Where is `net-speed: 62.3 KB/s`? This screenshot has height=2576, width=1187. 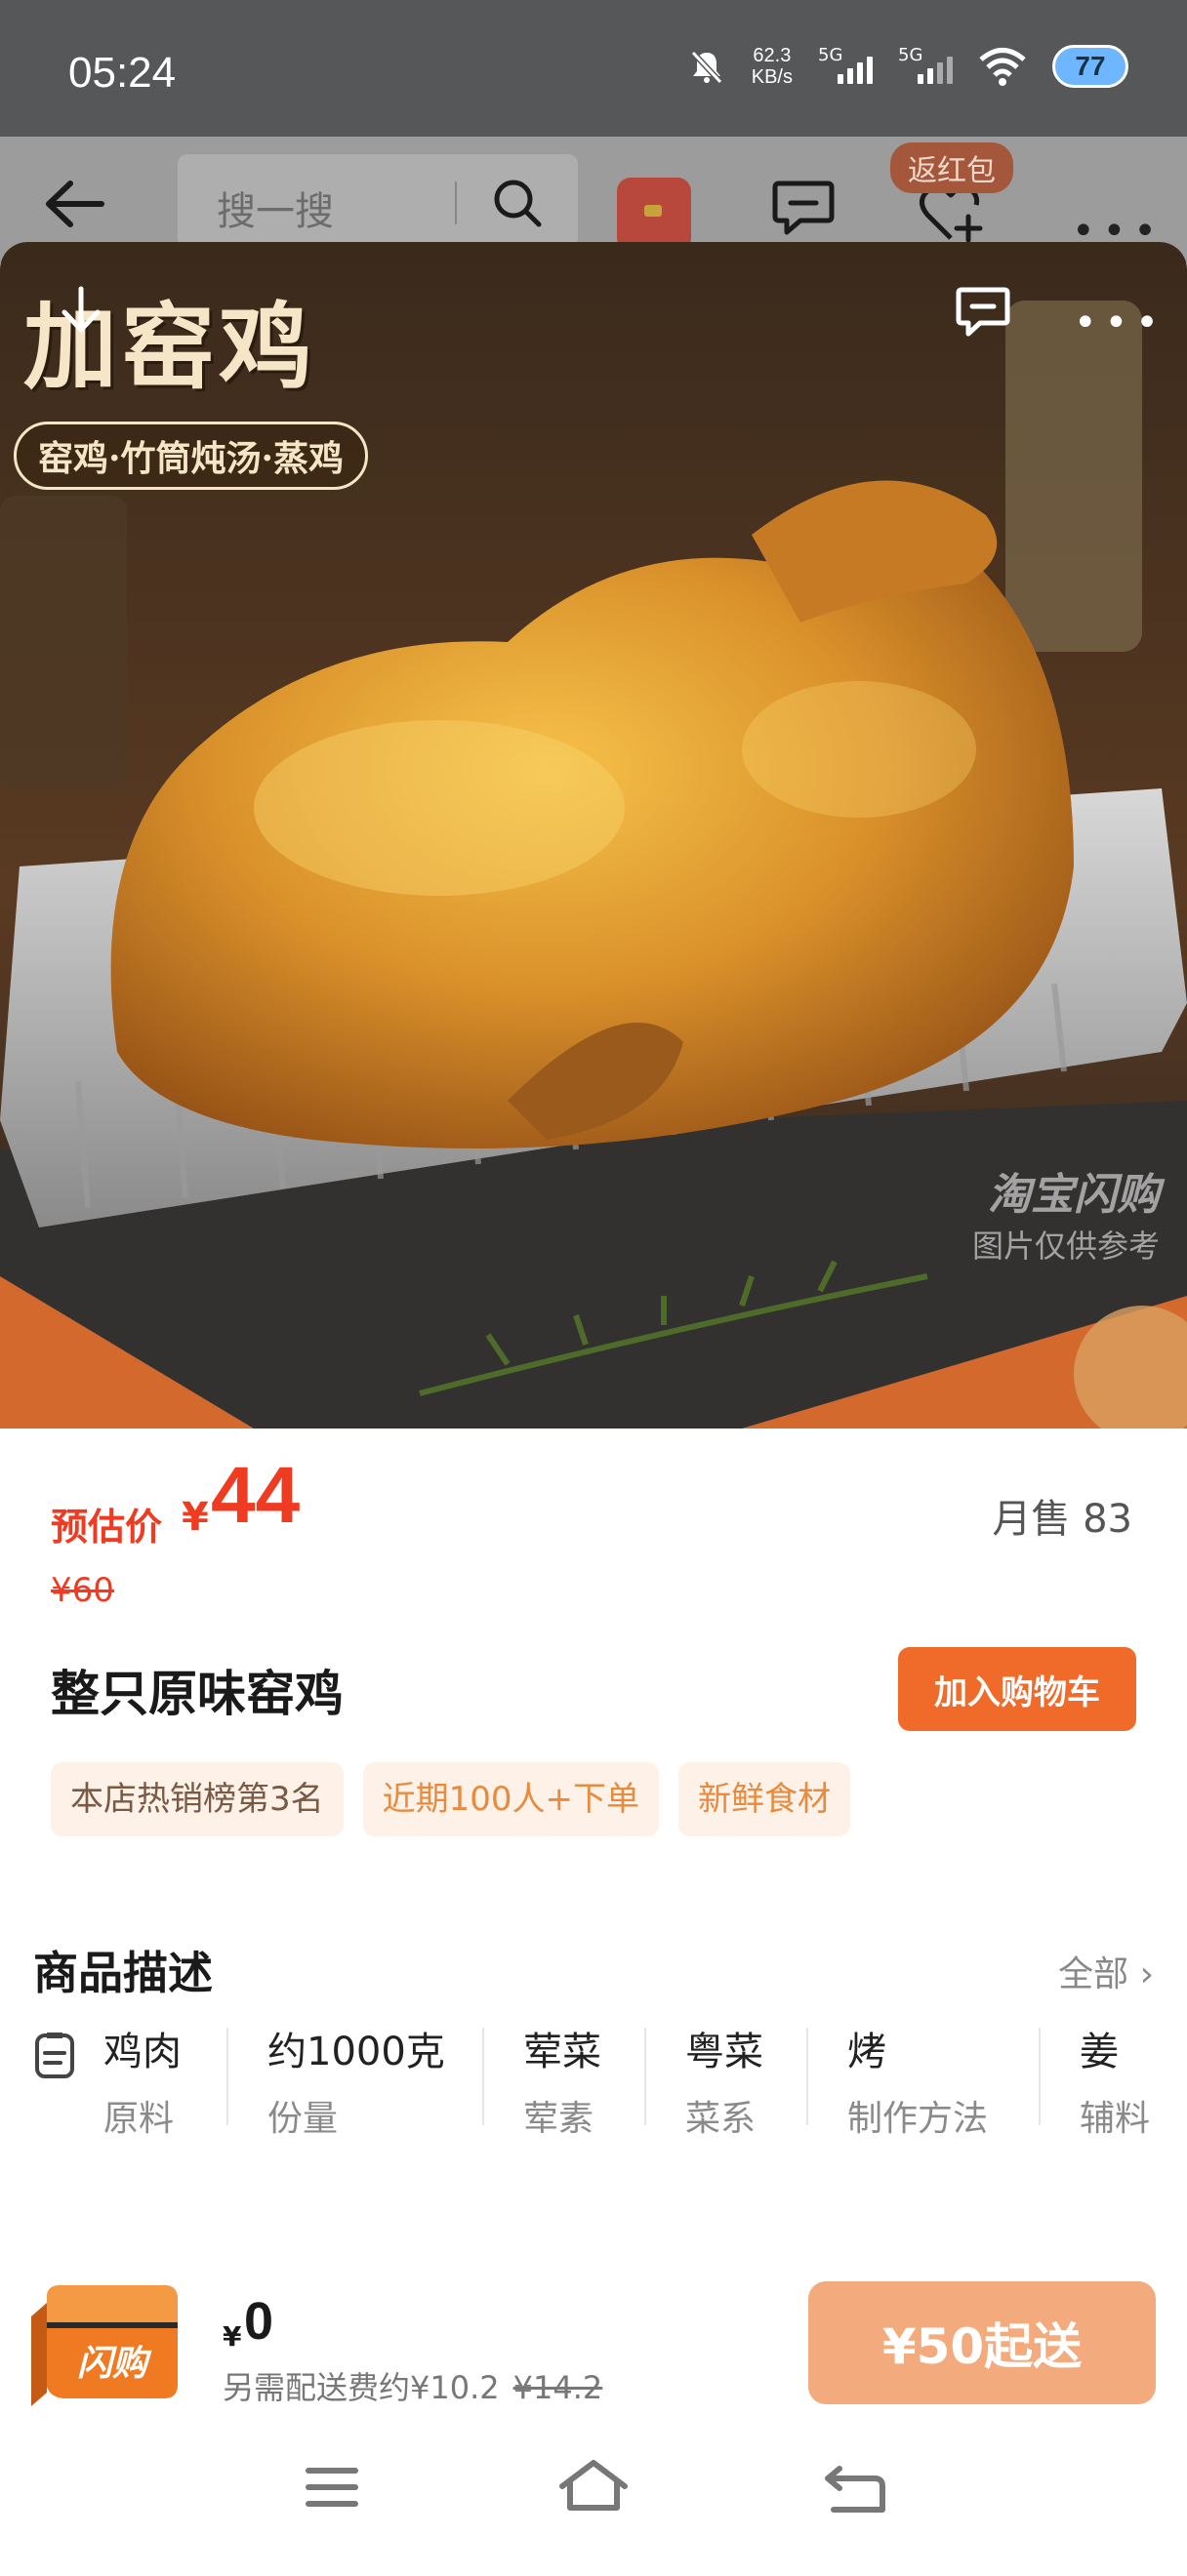
net-speed: 62.3 KB/s is located at coordinates (772, 66).